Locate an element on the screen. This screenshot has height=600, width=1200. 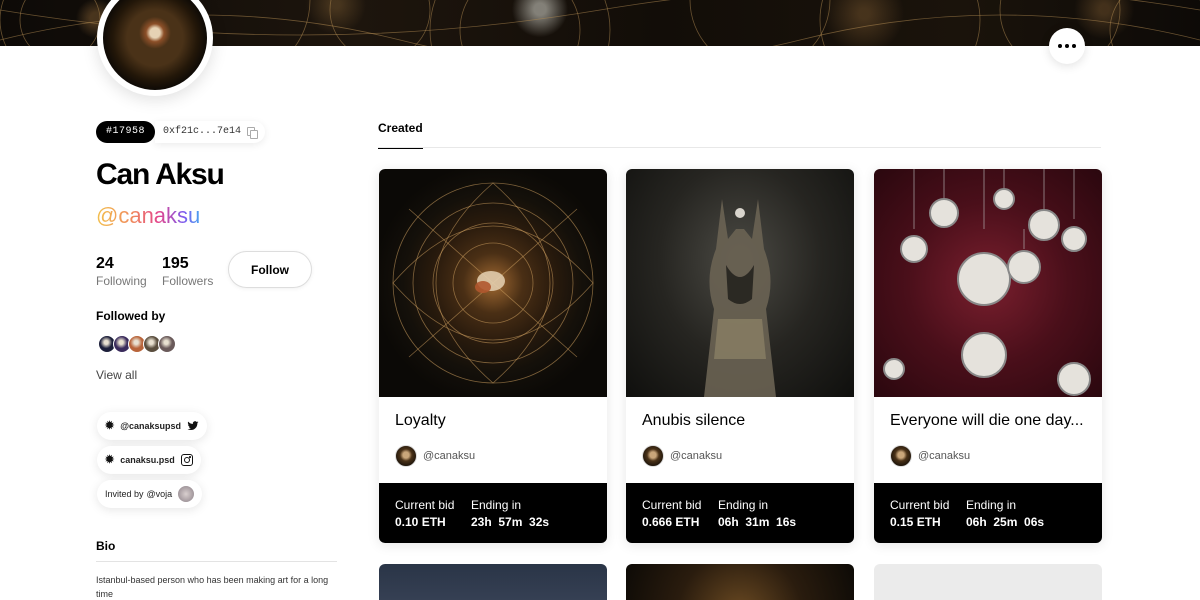
current-bid: Current bid 0.10 ETH is located at coordinates (424, 513).